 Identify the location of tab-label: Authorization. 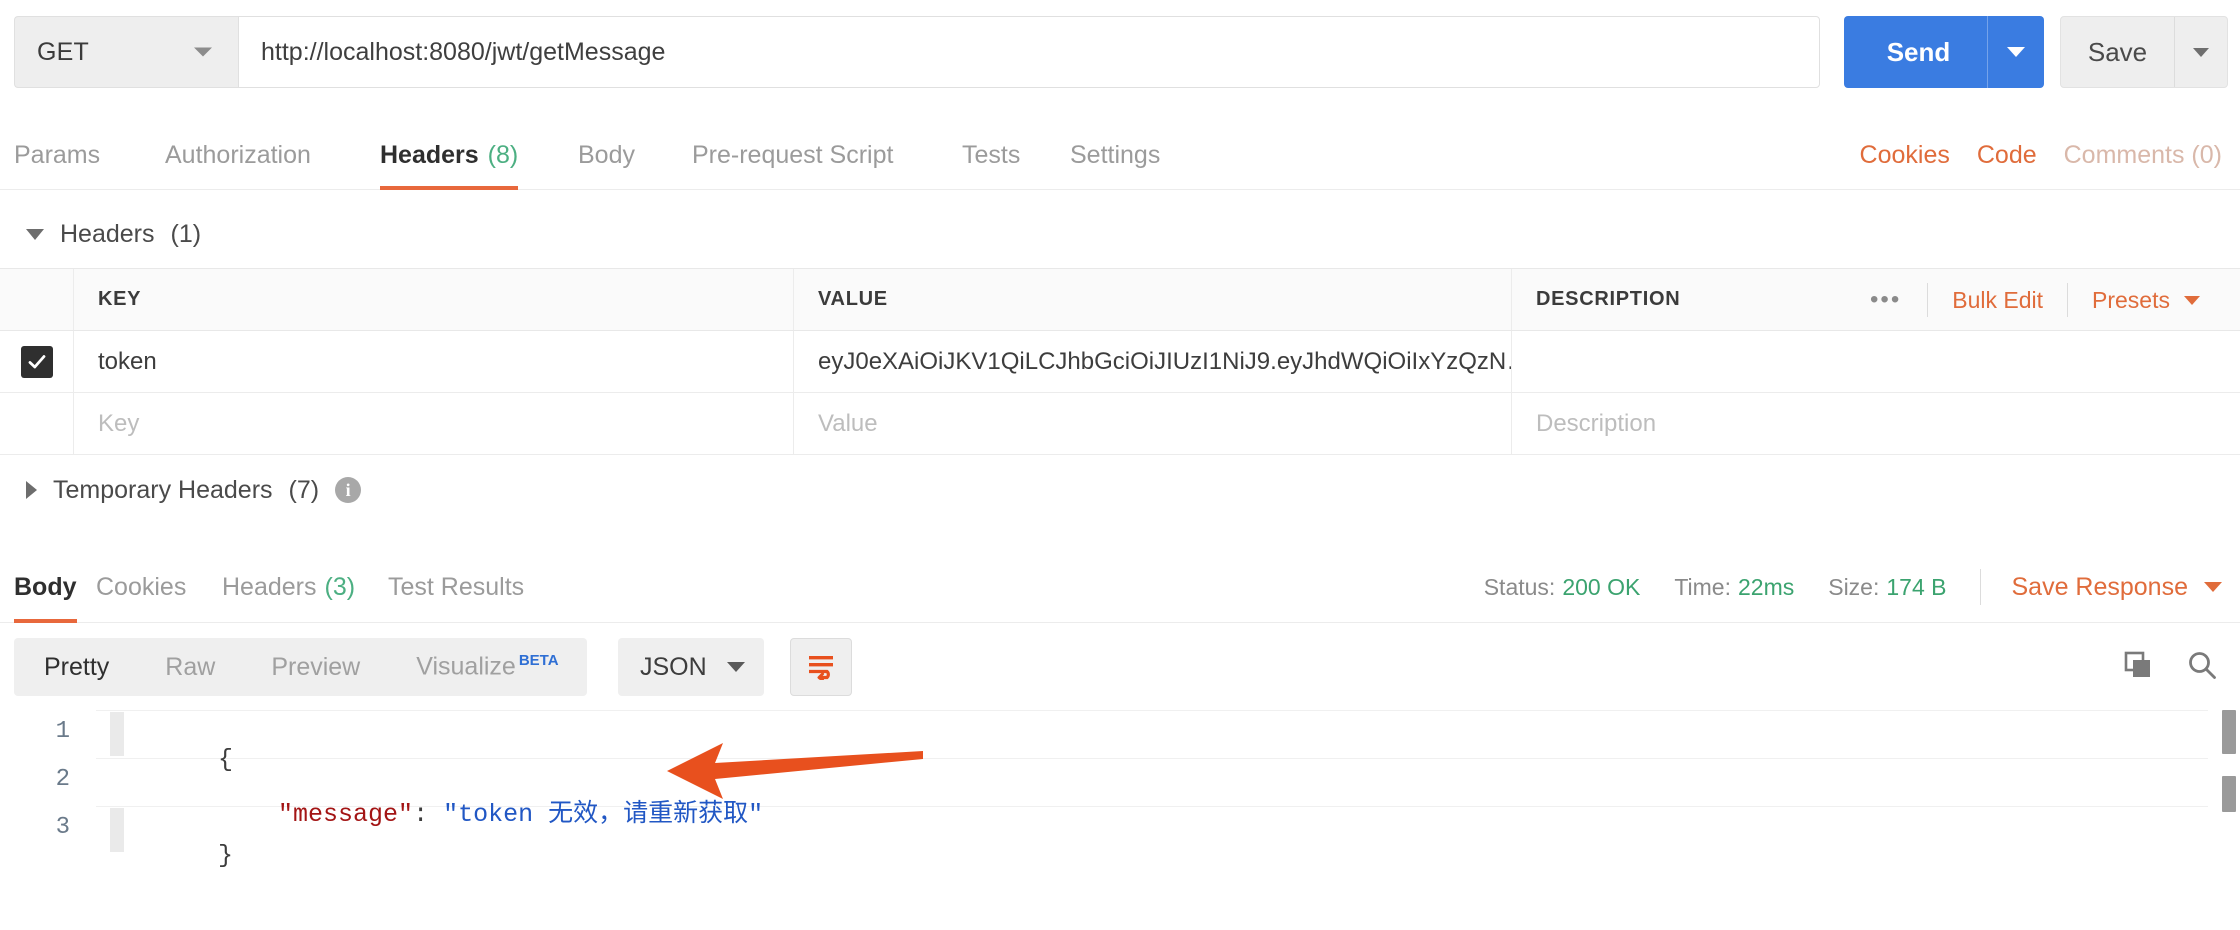
(238, 154).